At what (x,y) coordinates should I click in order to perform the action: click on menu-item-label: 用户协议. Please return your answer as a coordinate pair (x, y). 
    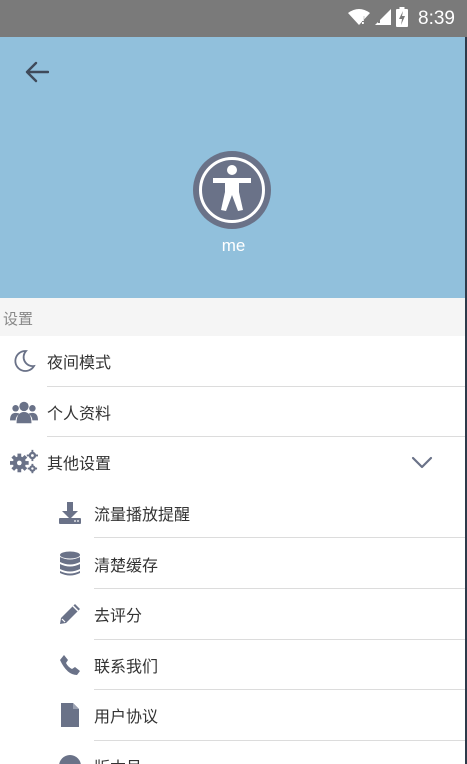
    Looking at the image, I should click on (126, 717).